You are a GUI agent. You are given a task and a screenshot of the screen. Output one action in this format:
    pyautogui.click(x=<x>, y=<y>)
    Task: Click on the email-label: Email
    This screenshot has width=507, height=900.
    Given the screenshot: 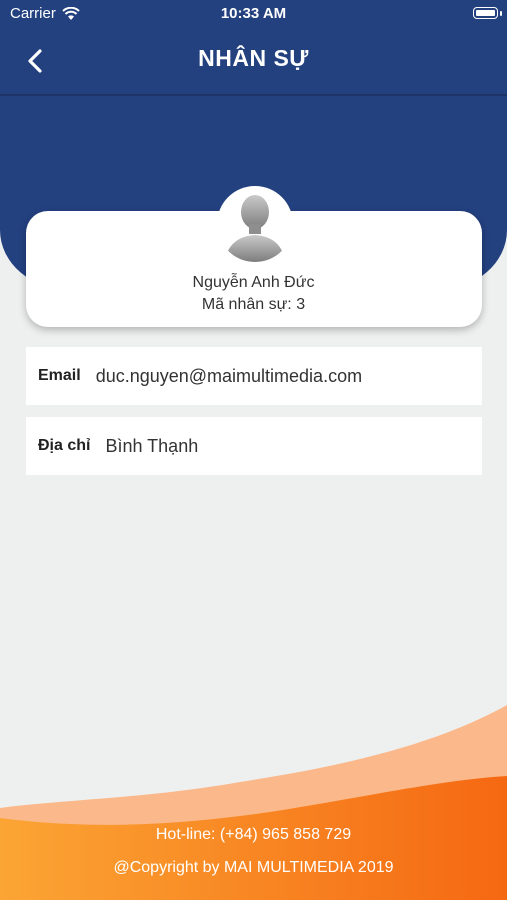 What is the action you would take?
    pyautogui.click(x=59, y=375)
    